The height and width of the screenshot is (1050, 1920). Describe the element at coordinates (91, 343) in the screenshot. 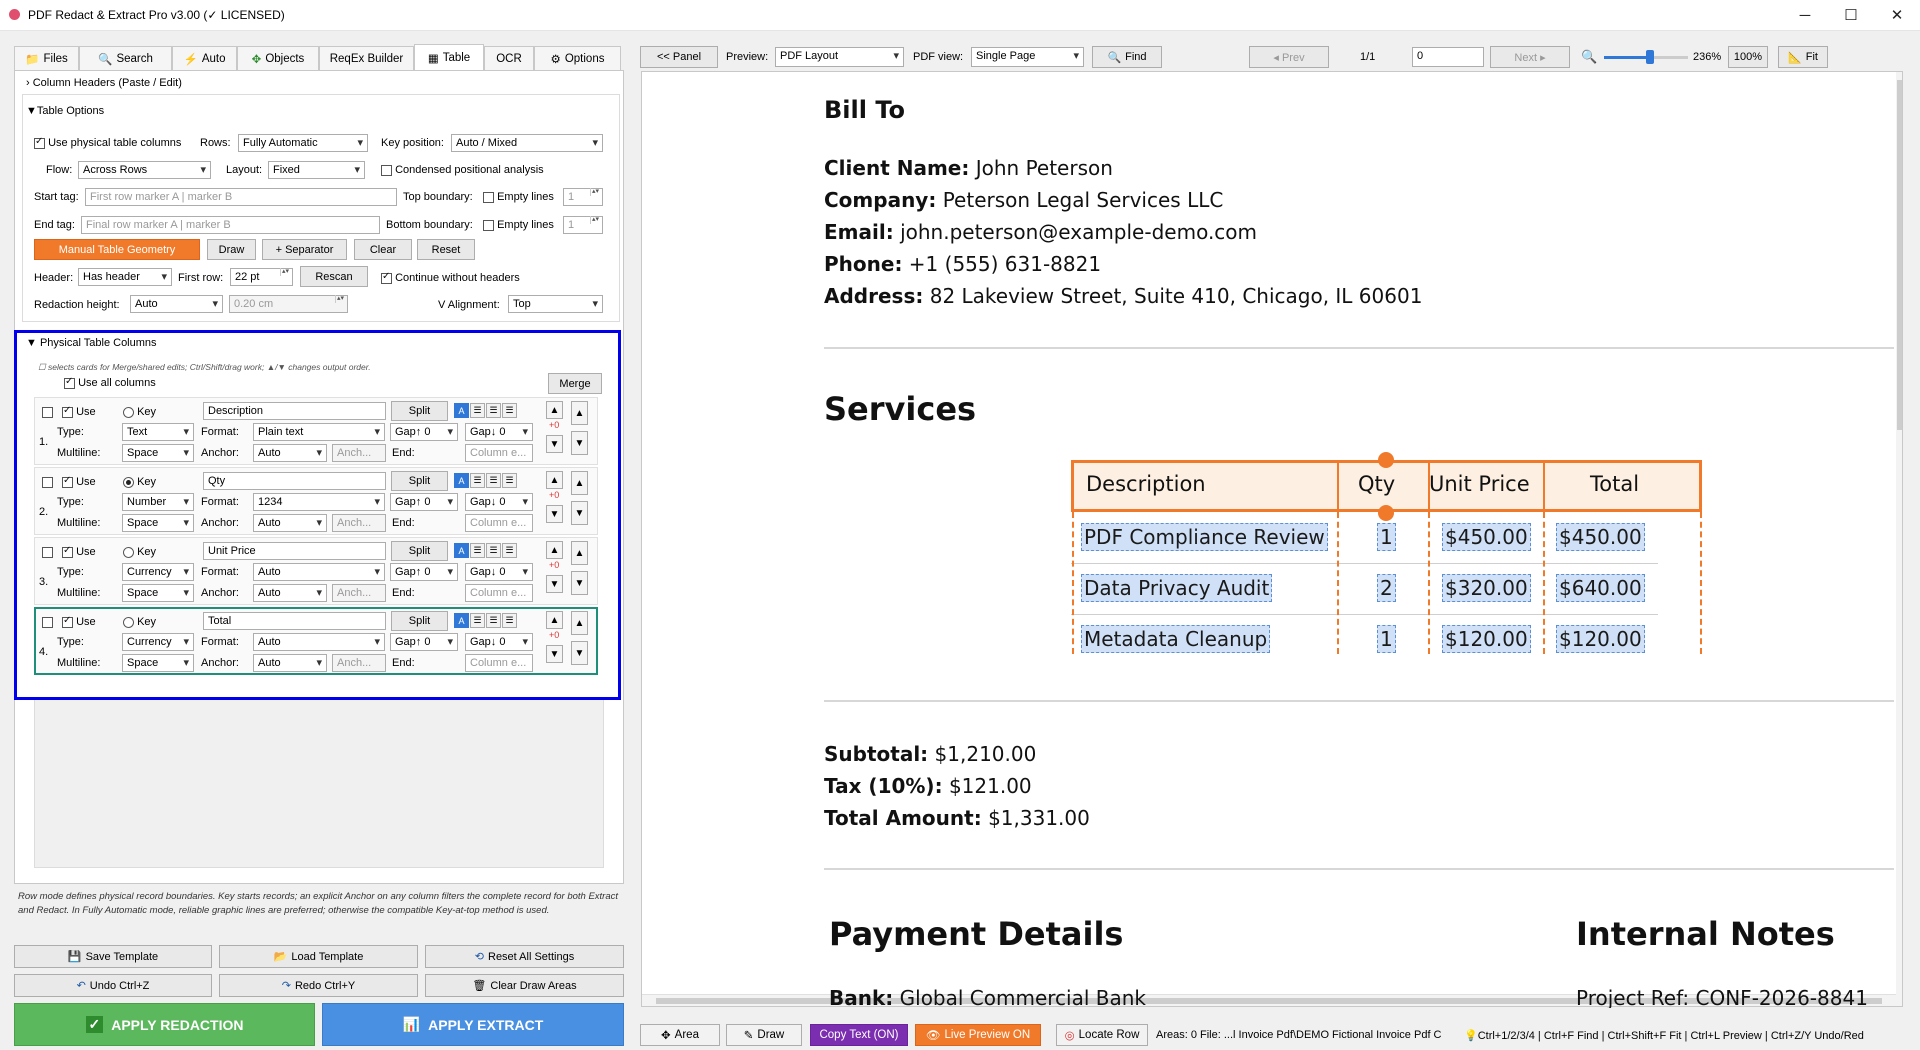

I see `physical-columns-header: ▼ Physical Table Columns` at that location.